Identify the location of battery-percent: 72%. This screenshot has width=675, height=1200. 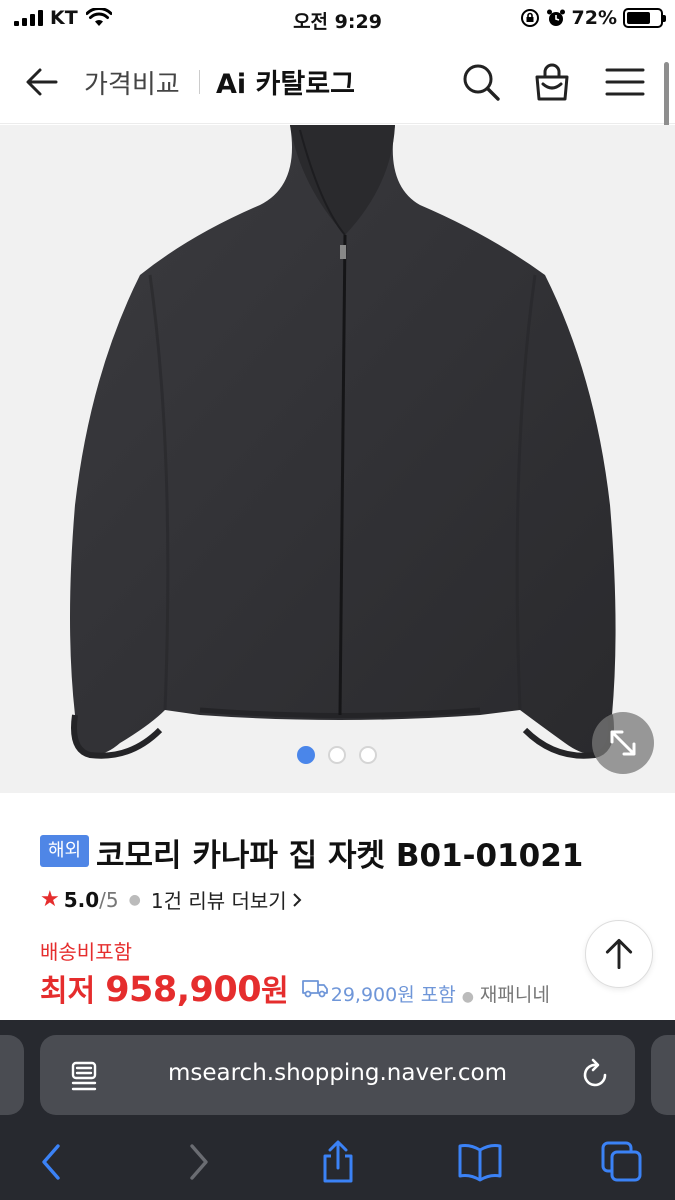
(594, 18).